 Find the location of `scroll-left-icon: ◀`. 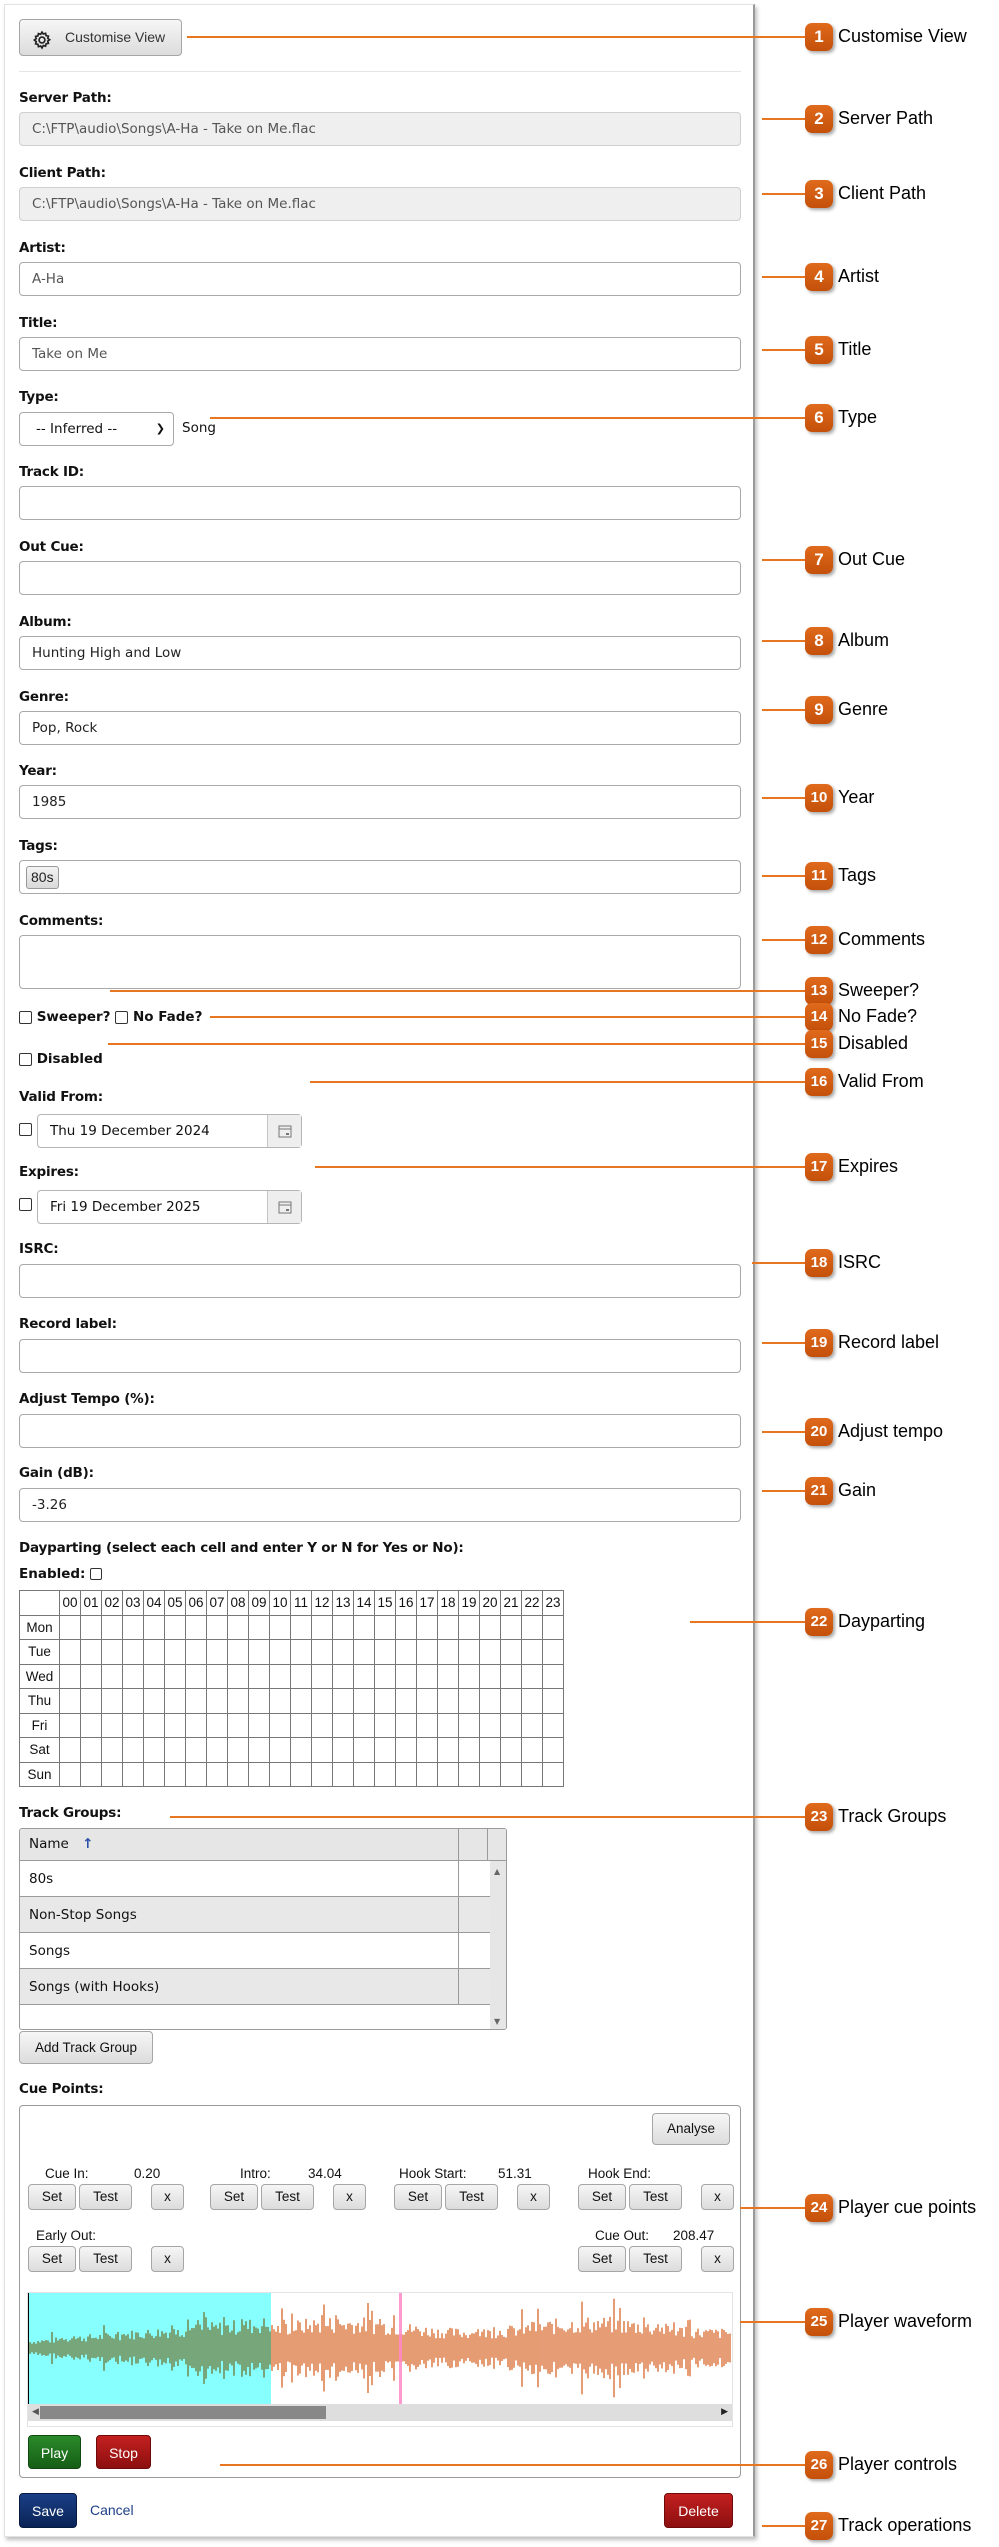

scroll-left-icon: ◀ is located at coordinates (35, 2411).